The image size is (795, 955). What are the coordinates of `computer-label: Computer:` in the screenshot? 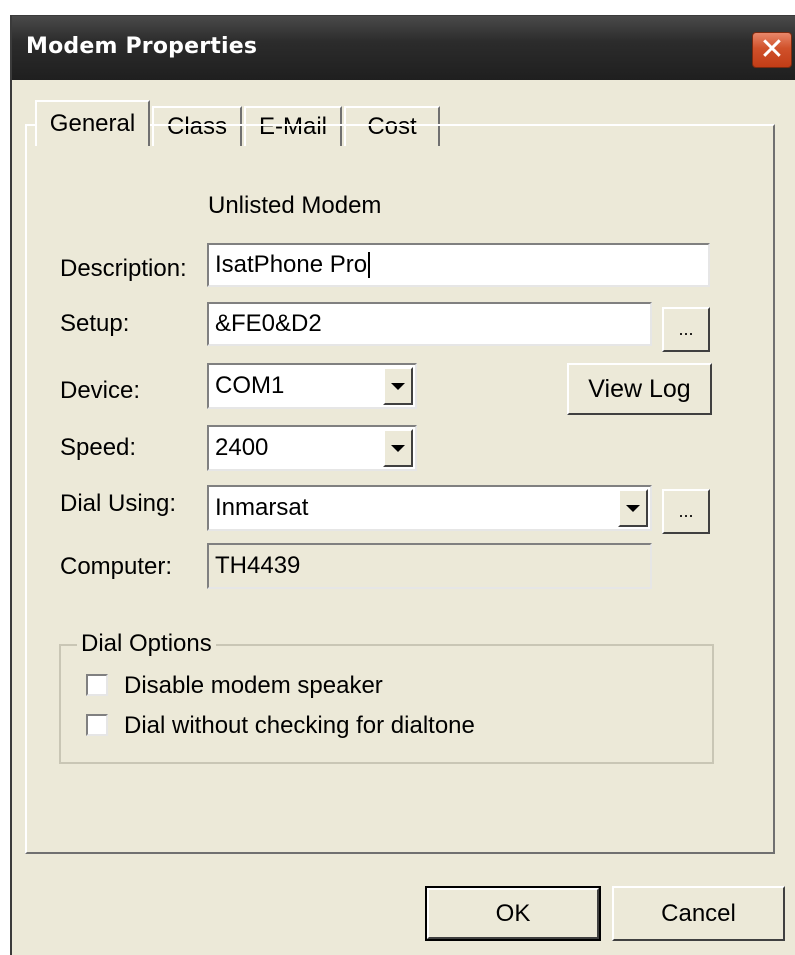 It's located at (116, 566).